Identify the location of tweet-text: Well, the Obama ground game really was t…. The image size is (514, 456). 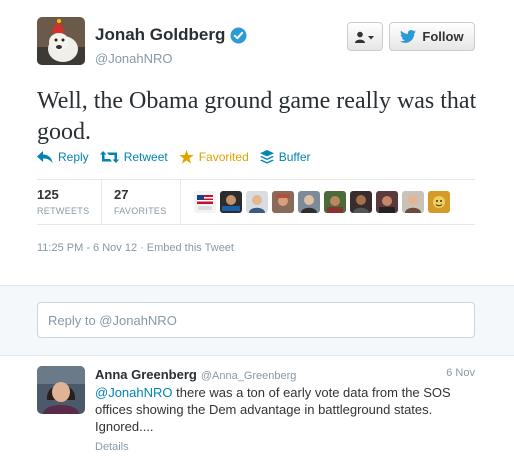
(257, 116).